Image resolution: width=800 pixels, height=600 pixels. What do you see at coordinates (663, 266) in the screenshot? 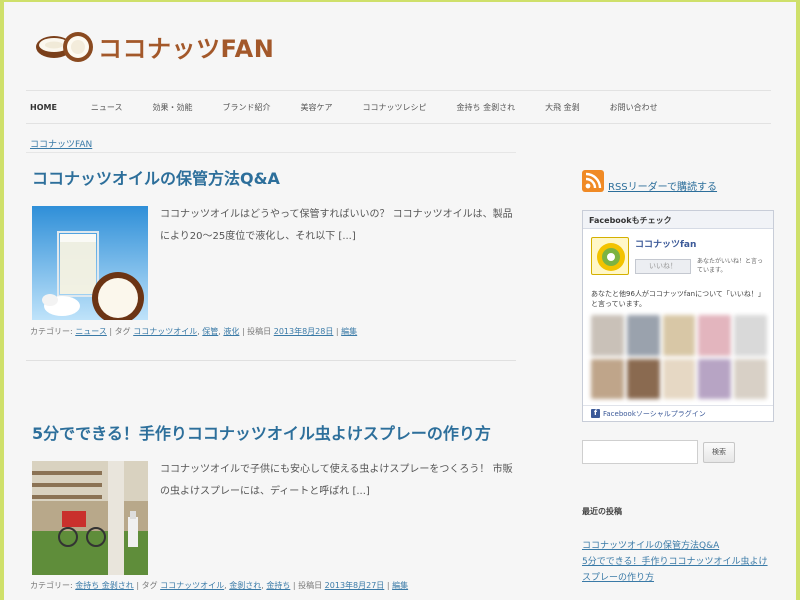
I see `facebook-like-button: いいね！` at bounding box center [663, 266].